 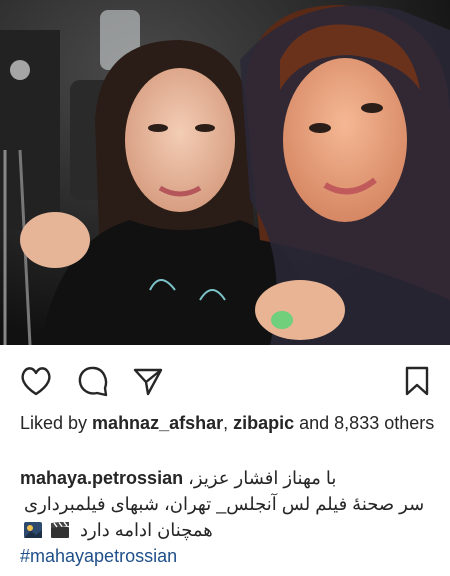 What do you see at coordinates (364, 423) in the screenshot?
I see `likes-suffix: and 8,833 others` at bounding box center [364, 423].